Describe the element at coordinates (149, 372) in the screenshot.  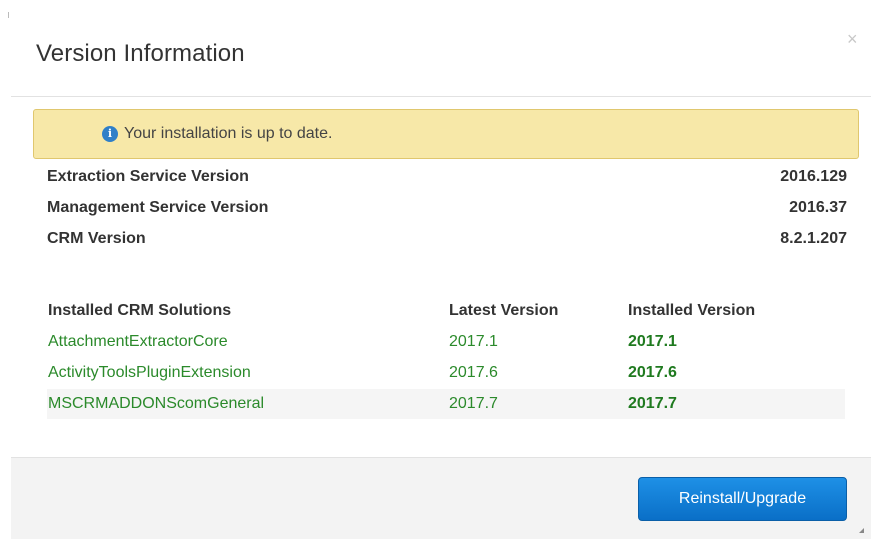
I see `solution-name: ActivityToolsPluginExtension` at that location.